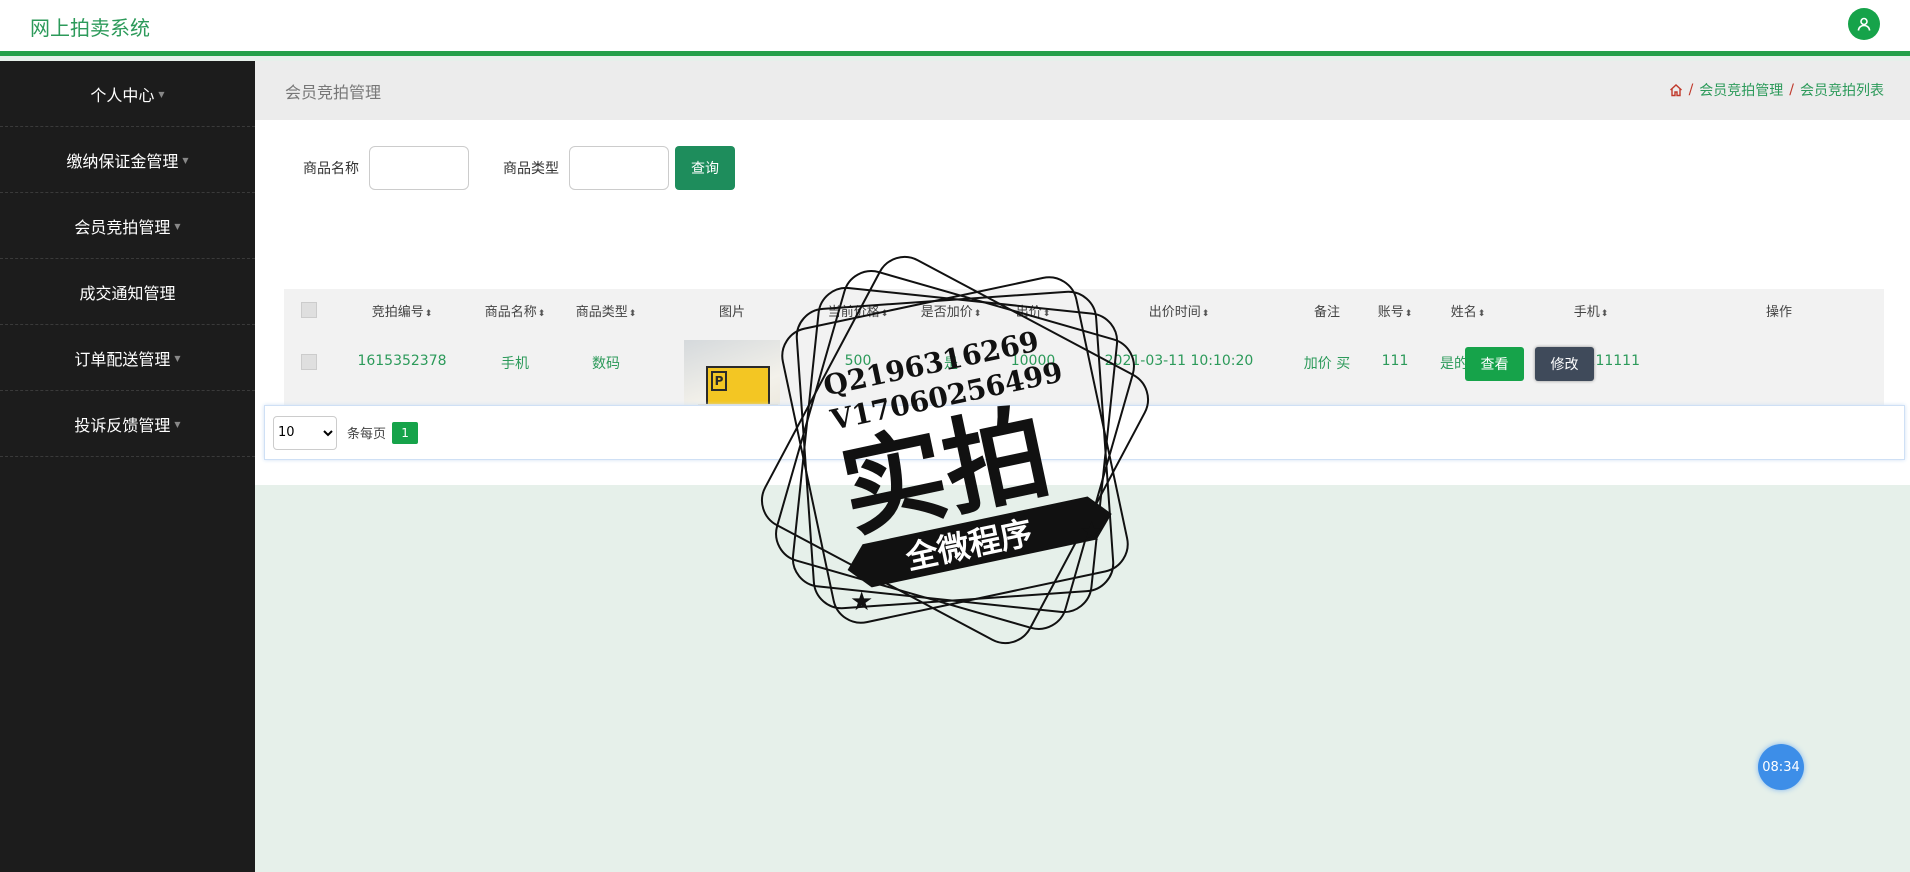 The image size is (1910, 872). What do you see at coordinates (1676, 90) in the screenshot?
I see `home-icon` at bounding box center [1676, 90].